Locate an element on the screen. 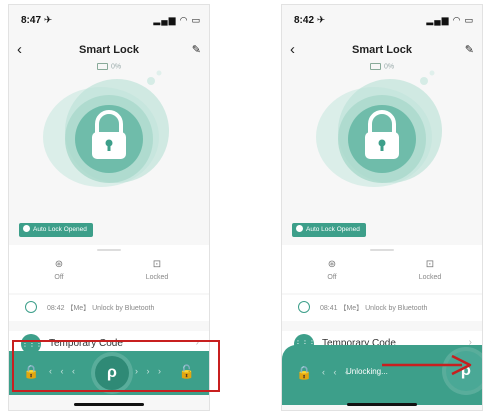 Image resolution: width=489 pixels, height=411 pixels. swipe-arrow-icon is located at coordinates (427, 365).